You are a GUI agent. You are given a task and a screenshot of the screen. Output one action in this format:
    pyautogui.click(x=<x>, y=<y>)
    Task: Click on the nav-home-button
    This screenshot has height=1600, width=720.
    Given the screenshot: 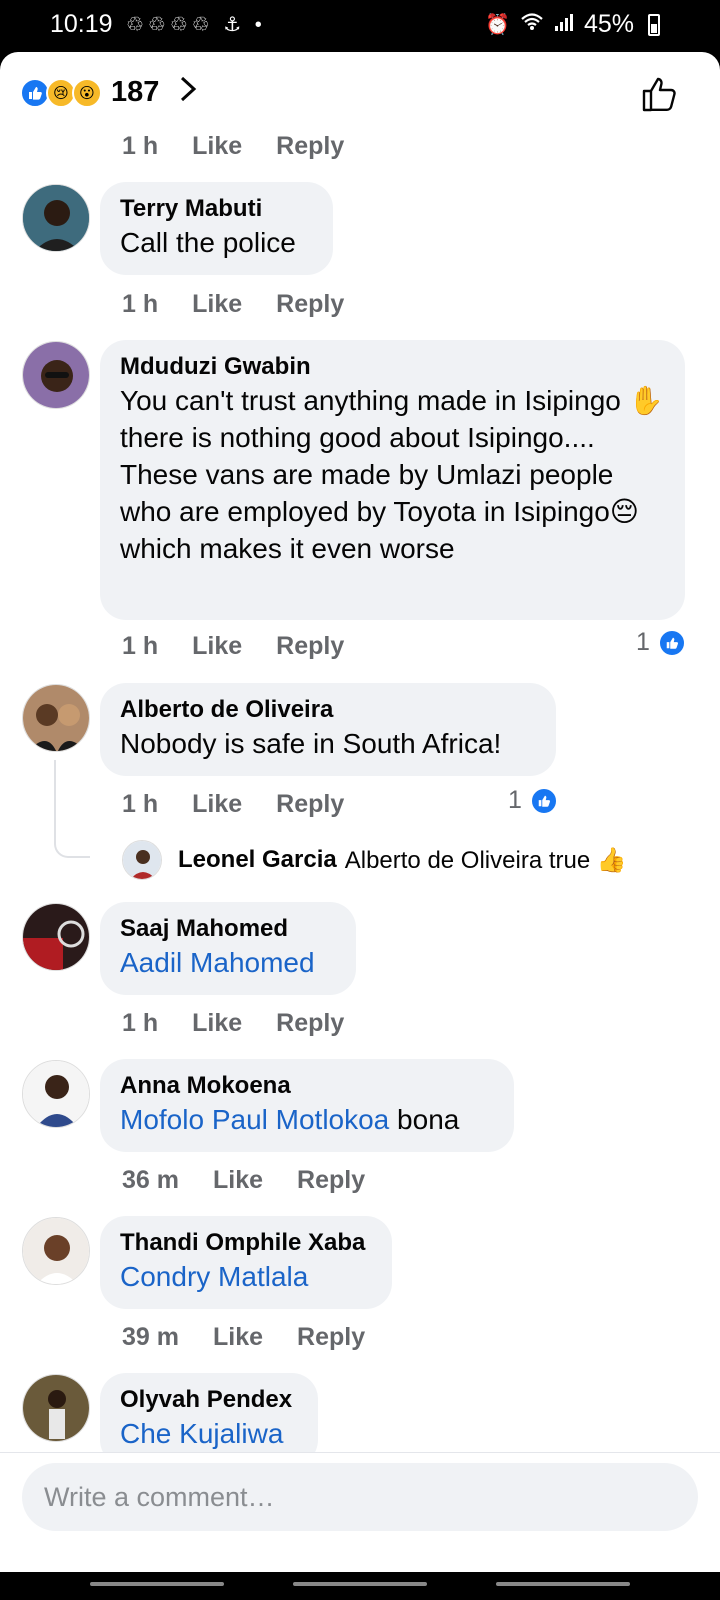 What is the action you would take?
    pyautogui.click(x=360, y=1584)
    